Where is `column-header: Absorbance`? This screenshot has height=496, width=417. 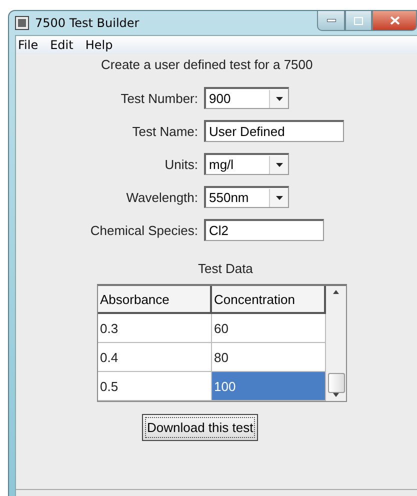 column-header: Absorbance is located at coordinates (155, 300).